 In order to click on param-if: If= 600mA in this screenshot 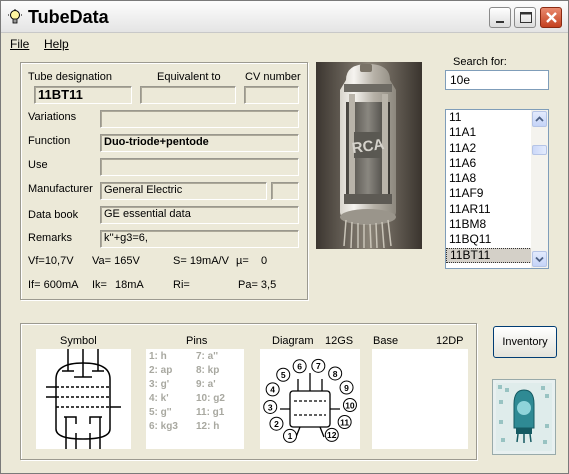, I will do `click(53, 285)`.